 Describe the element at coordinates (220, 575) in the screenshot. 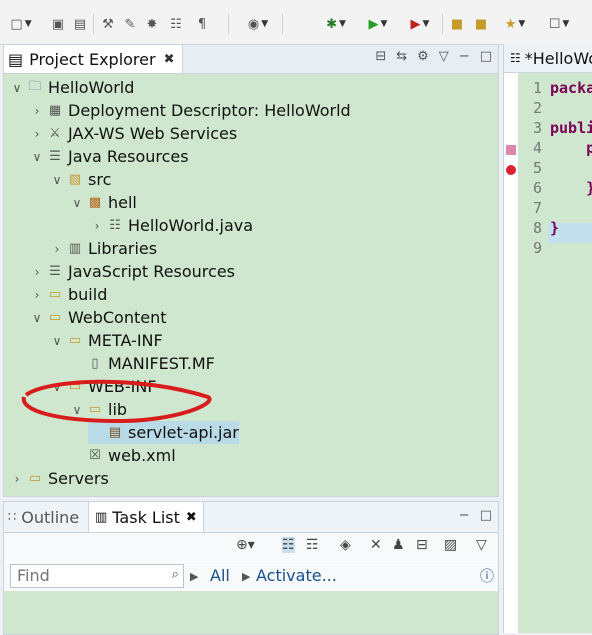

I see `filter-all-link: All` at that location.